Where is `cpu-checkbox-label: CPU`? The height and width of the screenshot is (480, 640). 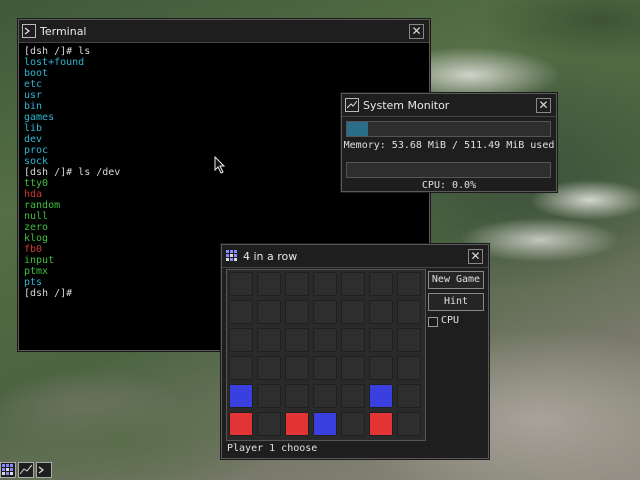
cpu-checkbox-label: CPU is located at coordinates (450, 320).